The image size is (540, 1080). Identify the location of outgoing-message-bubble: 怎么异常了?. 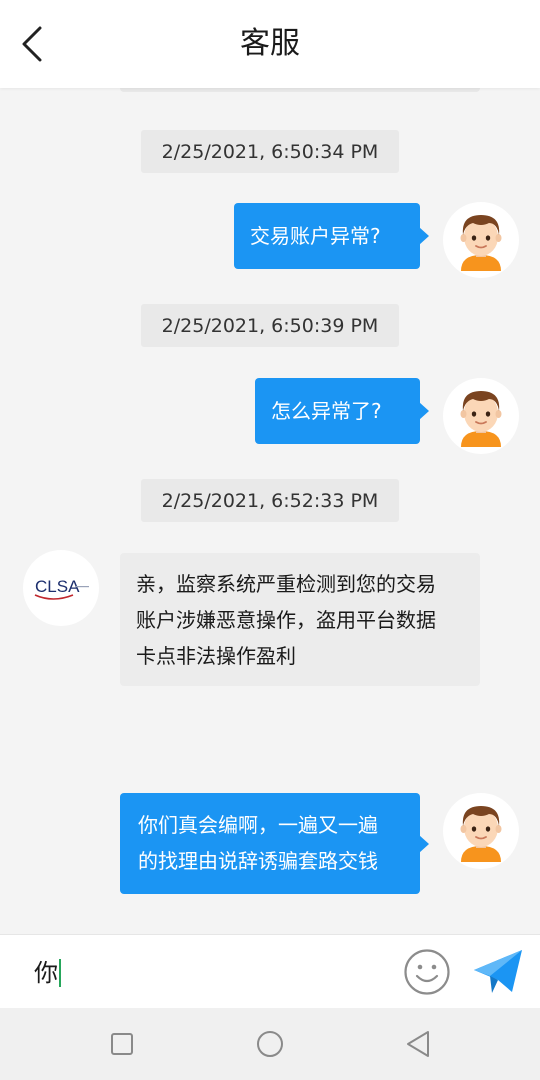
(342, 411).